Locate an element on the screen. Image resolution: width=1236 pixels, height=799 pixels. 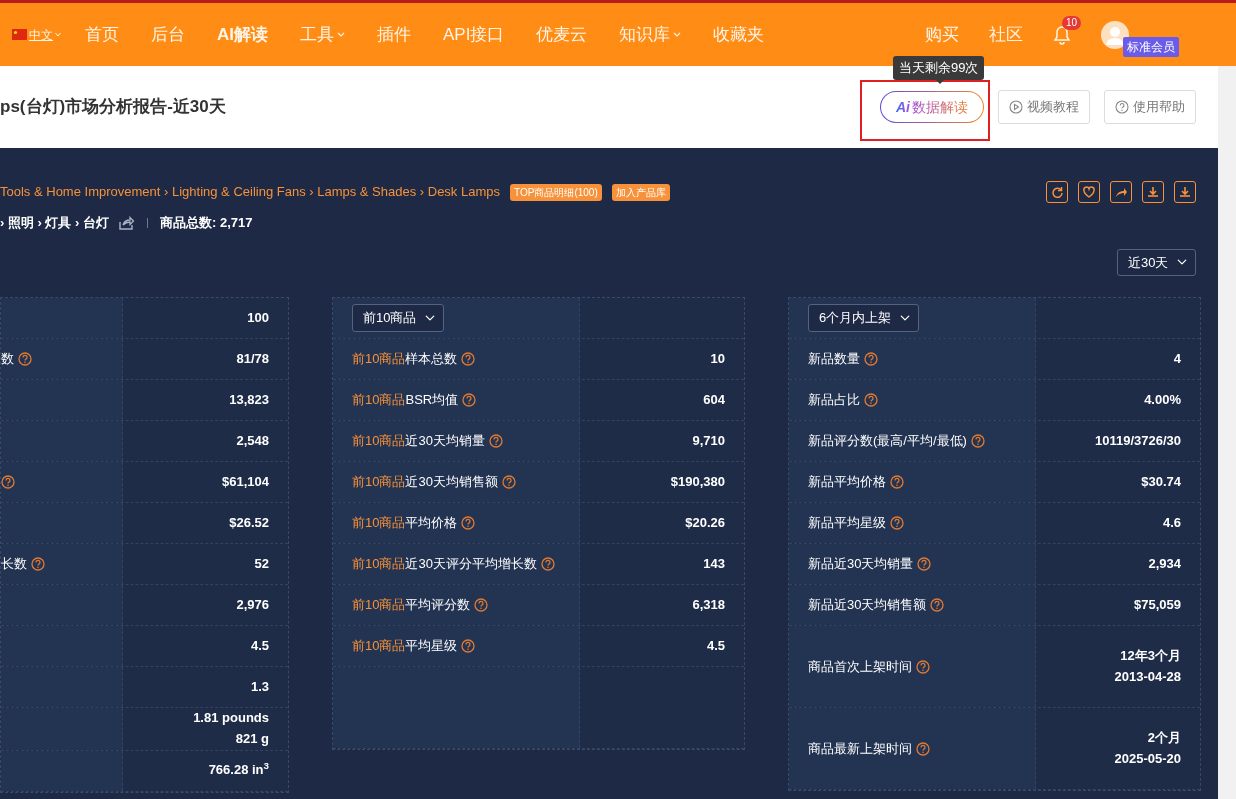
video-tutorial-button: 视频教程 is located at coordinates (1044, 107).